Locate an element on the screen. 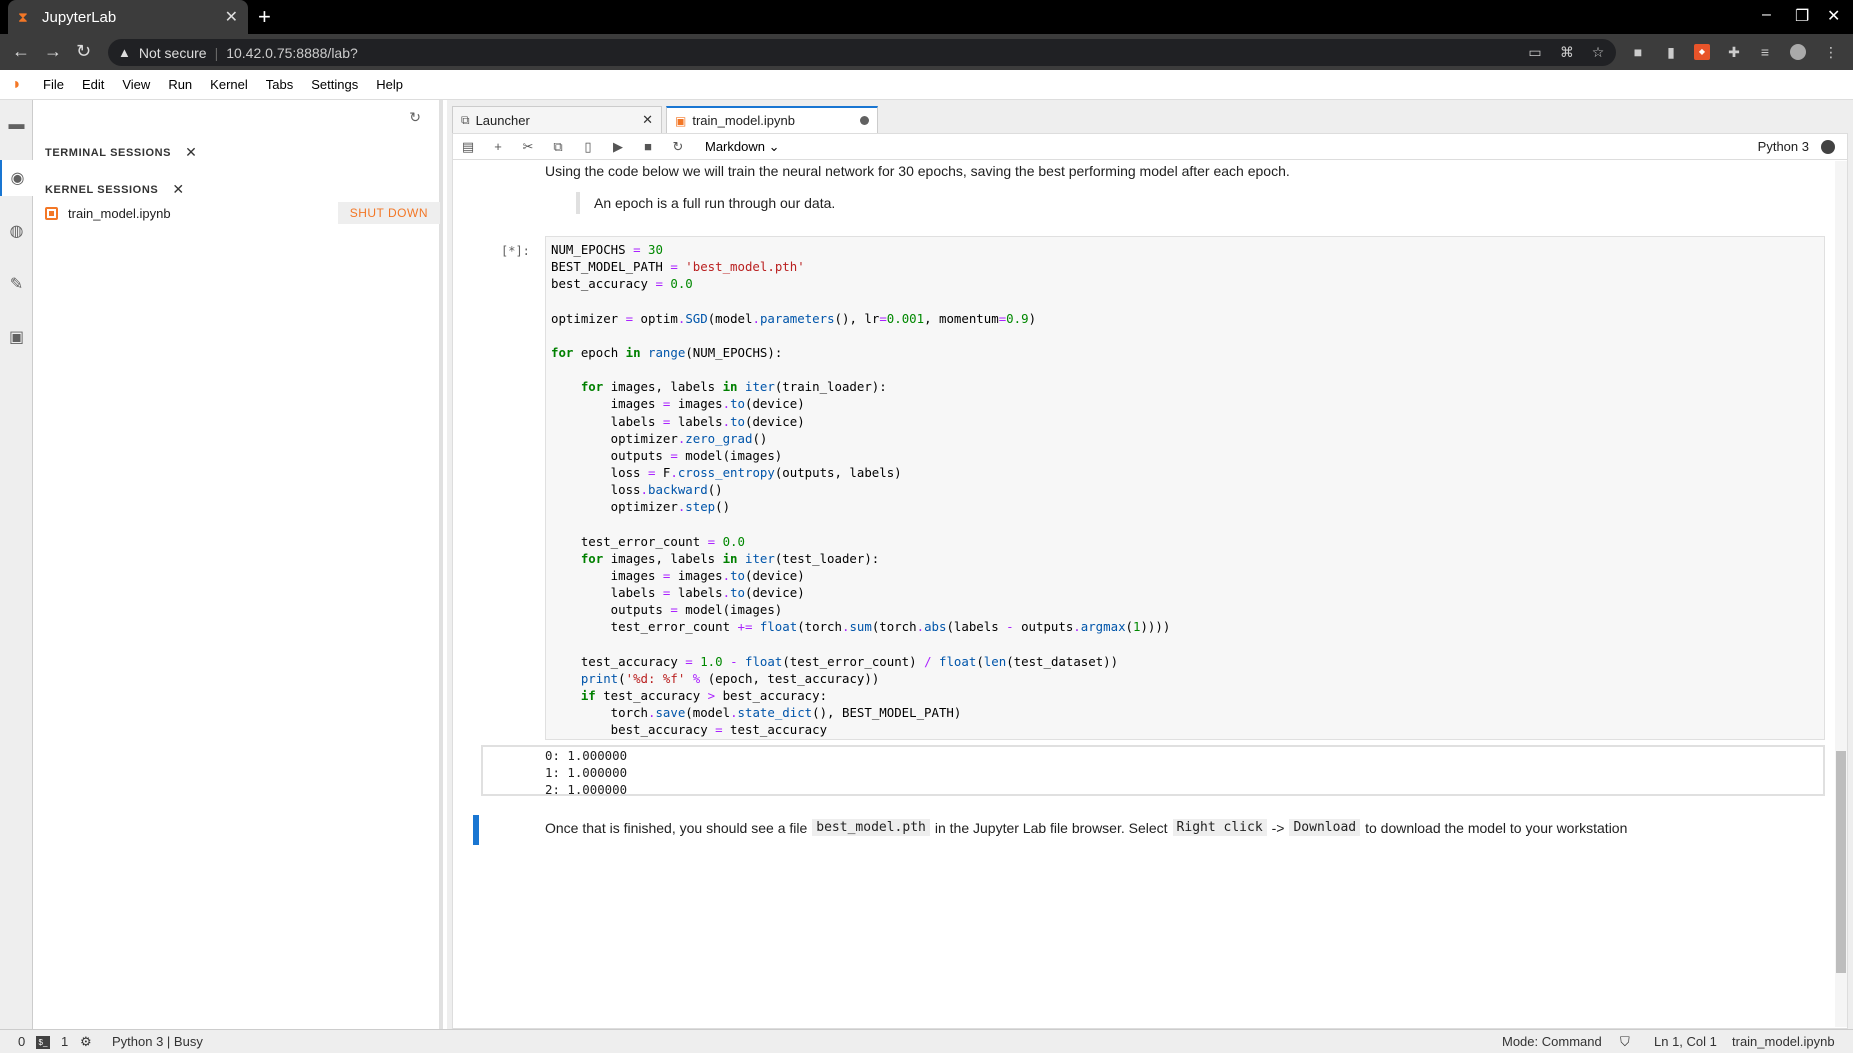 The height and width of the screenshot is (1053, 1853). extension-icon: ■ is located at coordinates (1638, 52).